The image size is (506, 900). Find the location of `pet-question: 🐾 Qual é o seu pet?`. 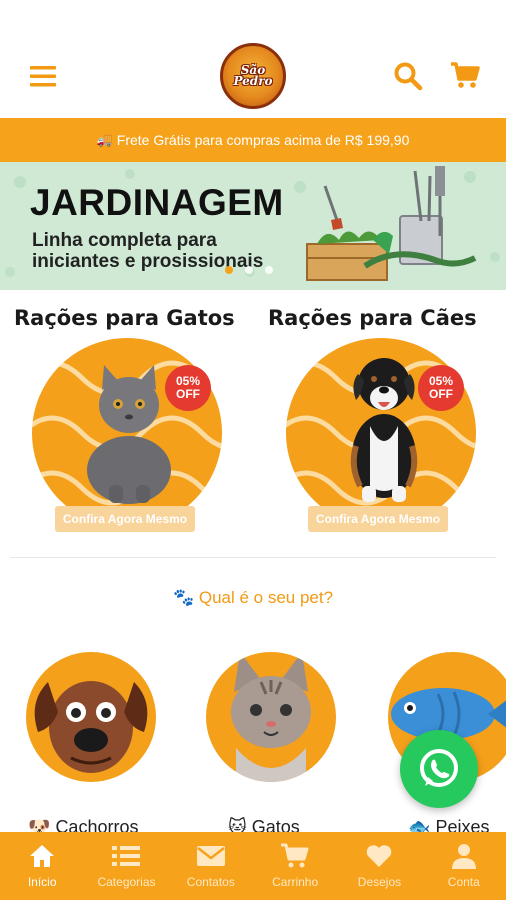

pet-question: 🐾 Qual é o seu pet? is located at coordinates (253, 598).